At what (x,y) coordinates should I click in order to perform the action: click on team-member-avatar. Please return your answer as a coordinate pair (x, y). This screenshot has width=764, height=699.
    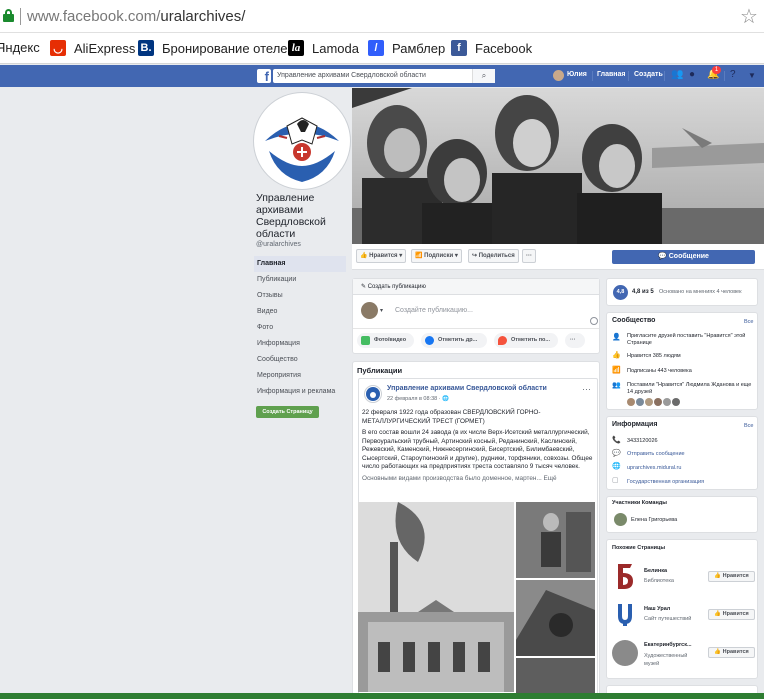
    Looking at the image, I should click on (620, 519).